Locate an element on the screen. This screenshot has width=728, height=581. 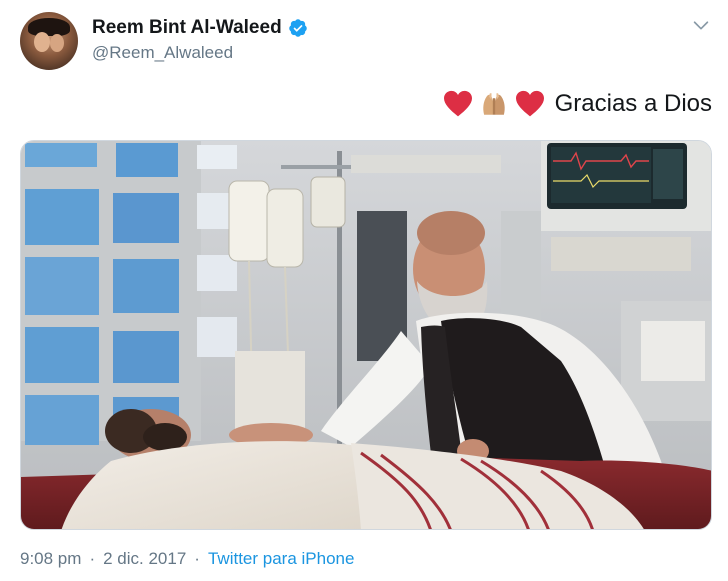
author-display-name: Reem Bint Al-Waleed is located at coordinates (187, 28).